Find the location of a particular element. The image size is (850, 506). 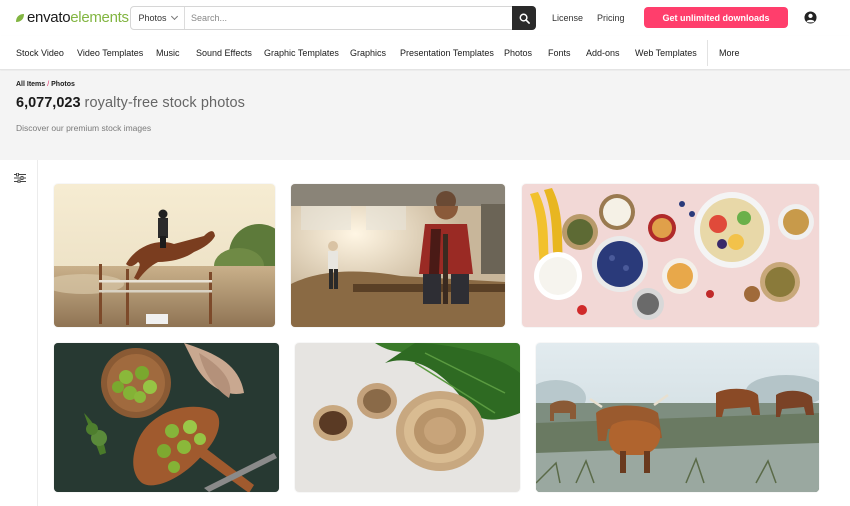

page-subtitle: Discover our premium stock images is located at coordinates (84, 128).